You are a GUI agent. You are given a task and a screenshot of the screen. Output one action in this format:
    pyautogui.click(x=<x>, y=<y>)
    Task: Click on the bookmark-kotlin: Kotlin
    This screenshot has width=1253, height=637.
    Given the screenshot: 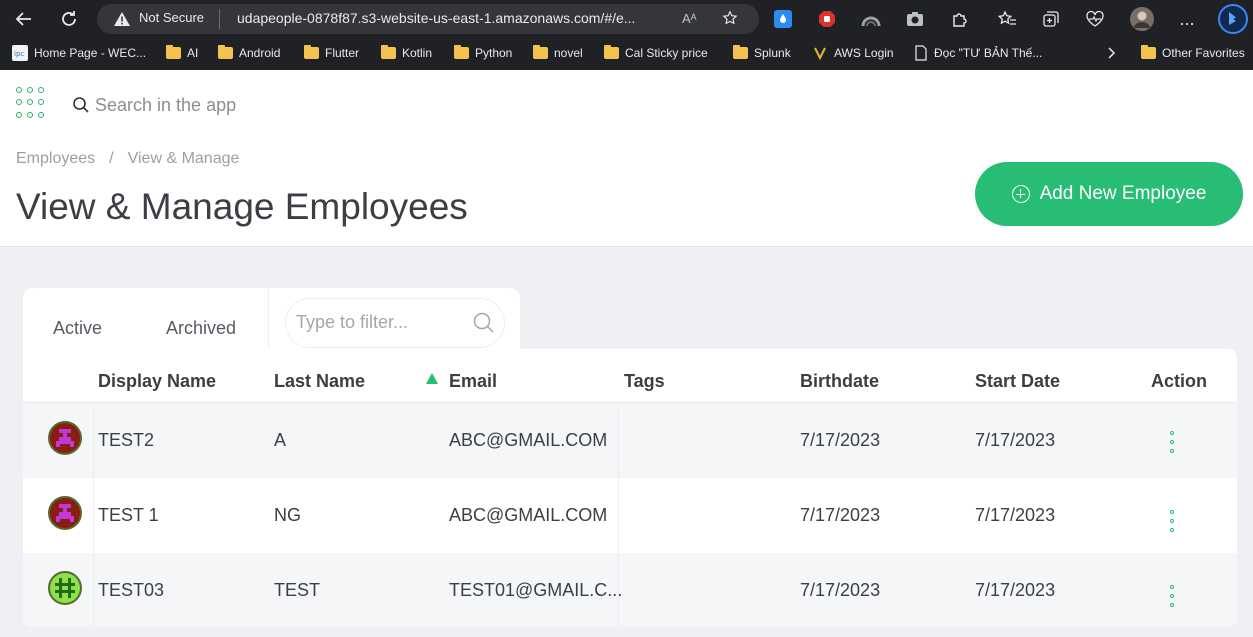 What is the action you would take?
    pyautogui.click(x=406, y=53)
    